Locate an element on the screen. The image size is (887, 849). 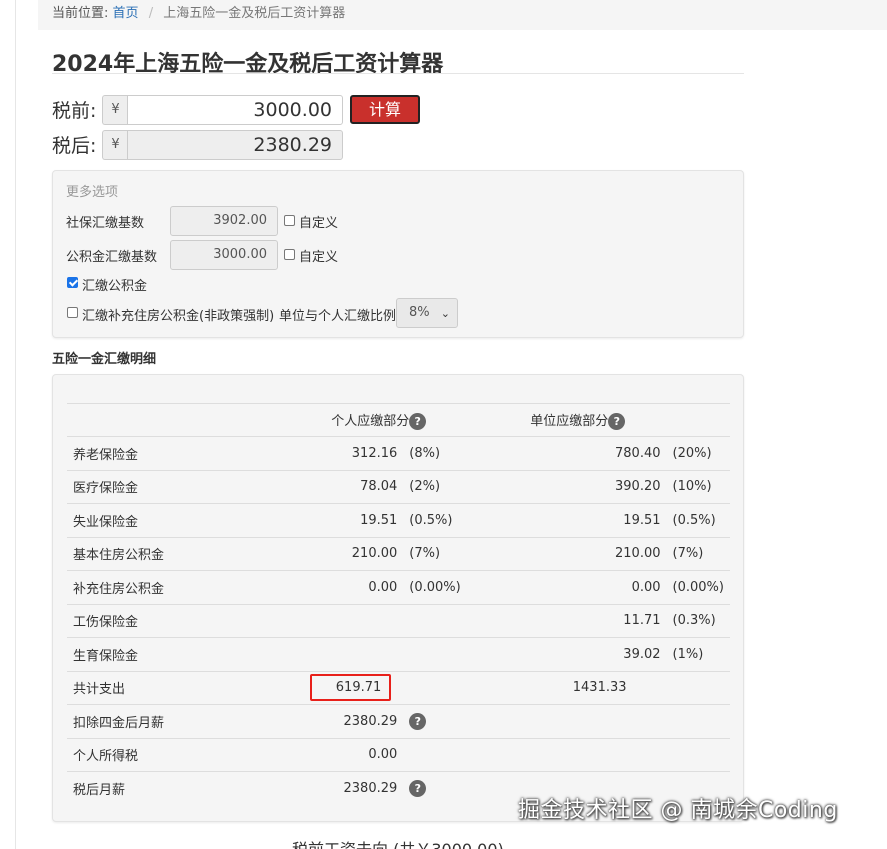
pay-fund-checkbox is located at coordinates (72, 282).